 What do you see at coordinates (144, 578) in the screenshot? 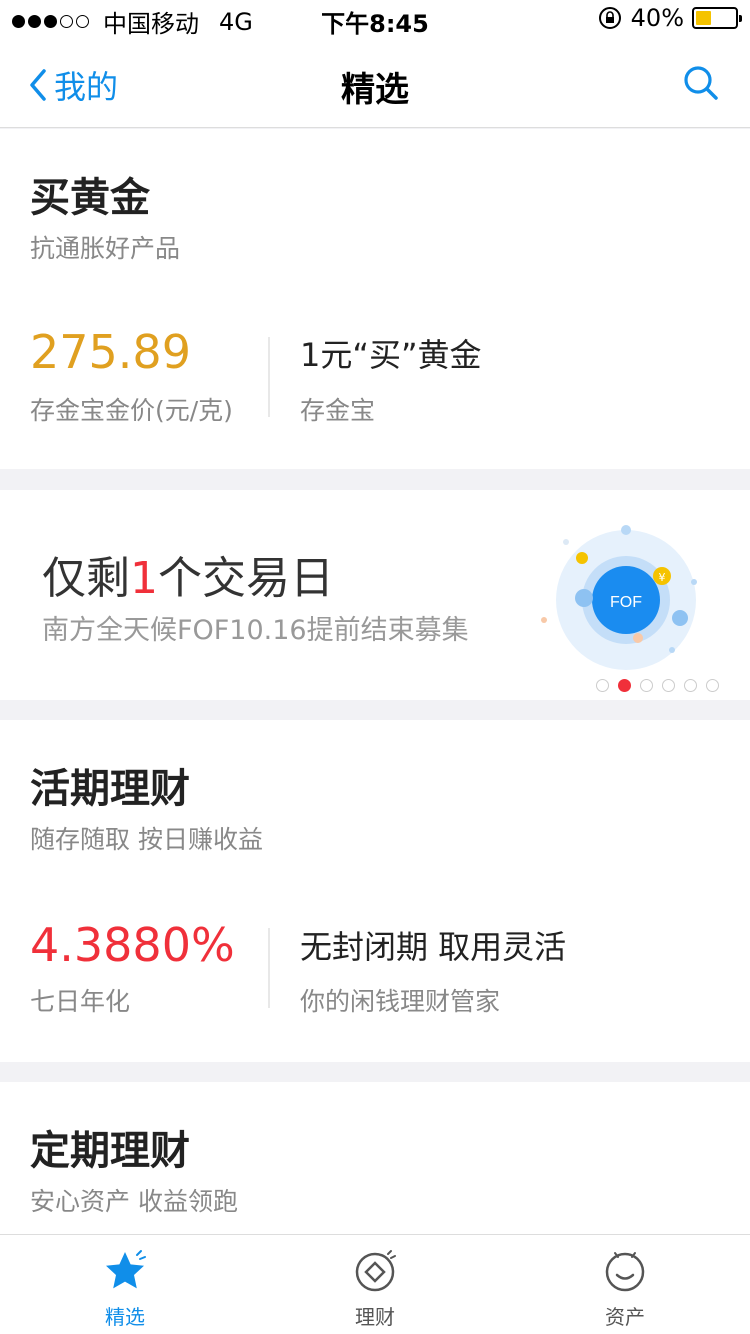
I see `banner-title-highlight: 1` at bounding box center [144, 578].